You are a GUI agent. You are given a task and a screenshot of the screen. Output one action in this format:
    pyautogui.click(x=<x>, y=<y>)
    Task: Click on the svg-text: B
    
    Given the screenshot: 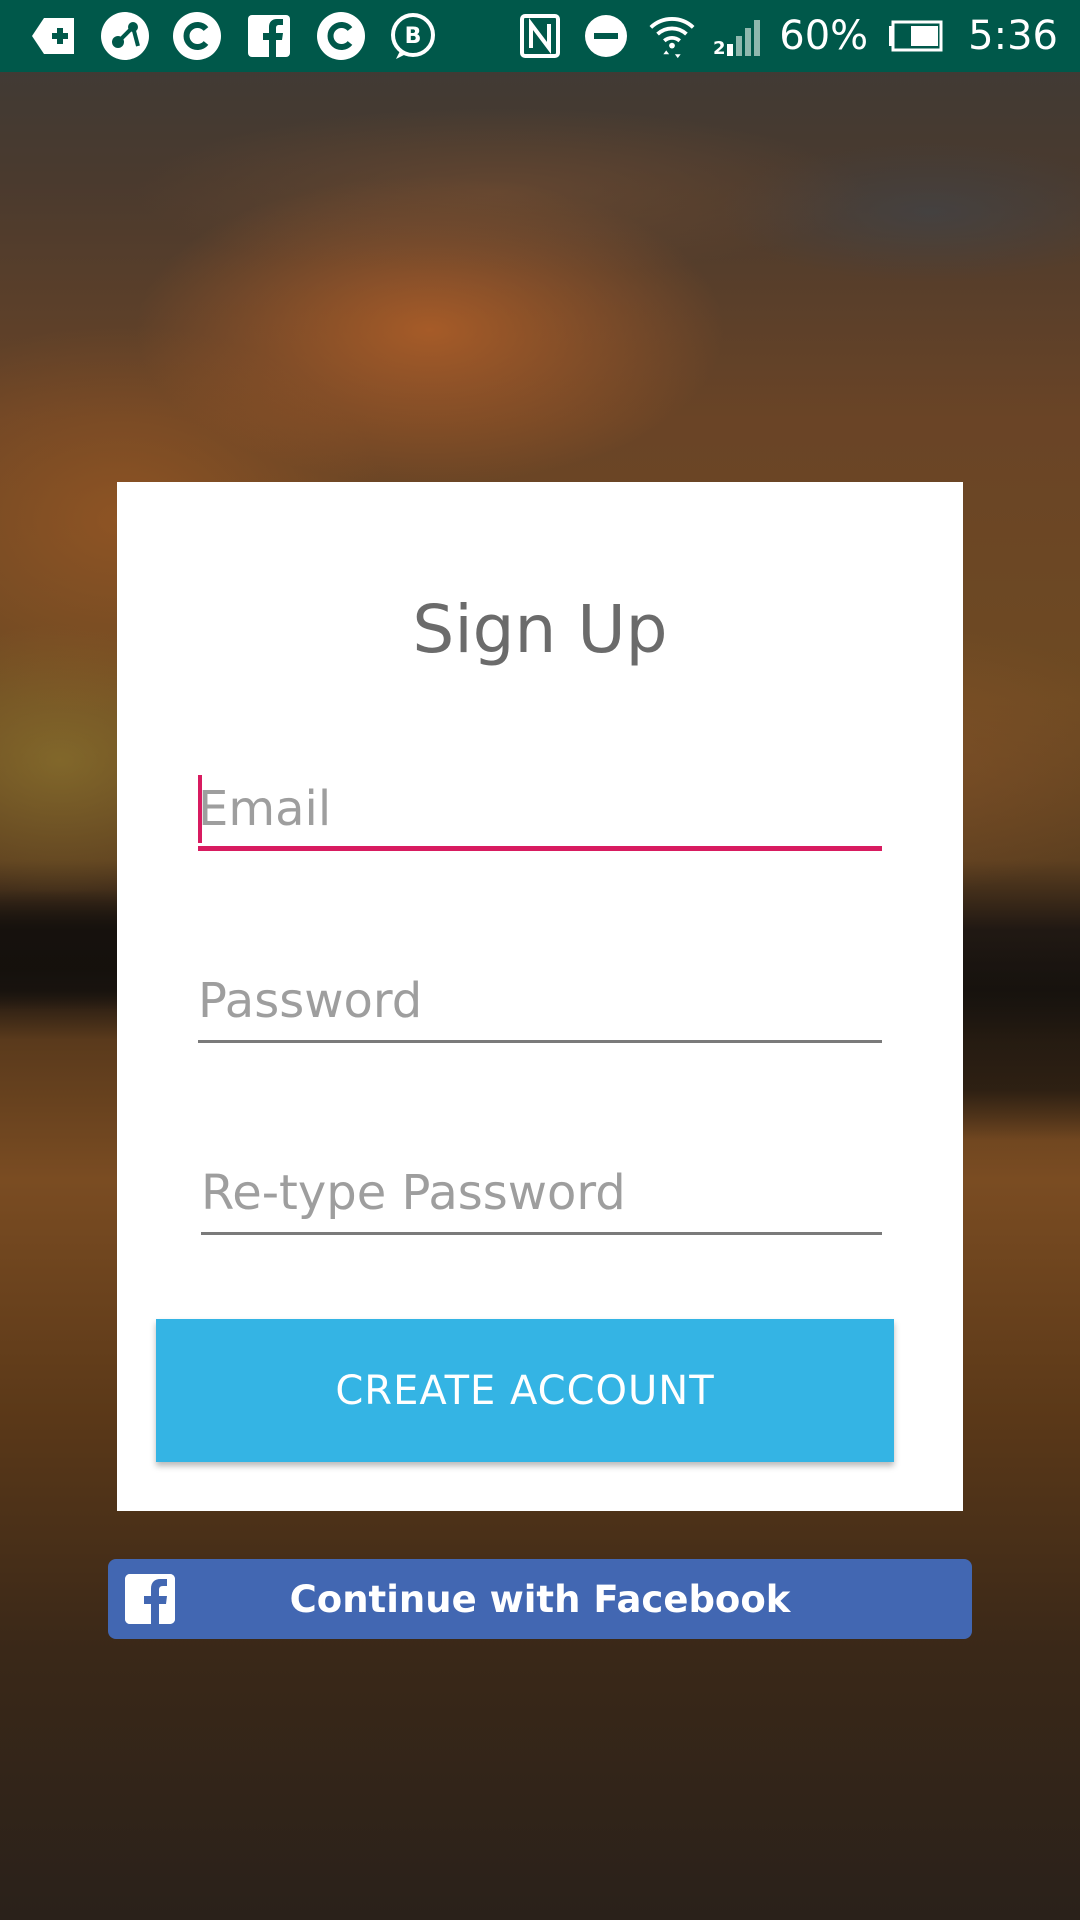 What is the action you would take?
    pyautogui.click(x=413, y=36)
    